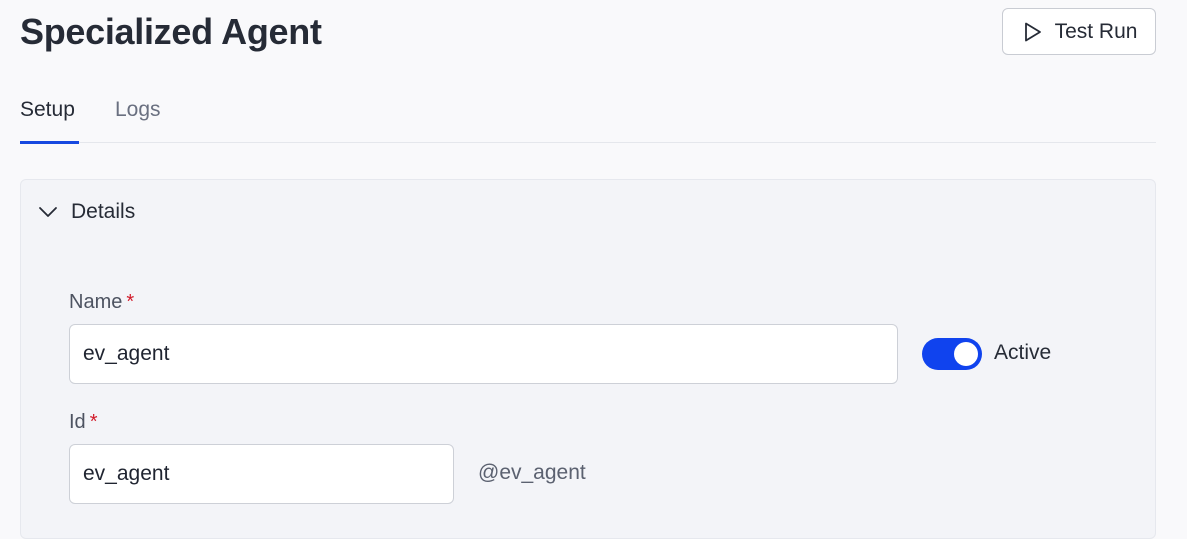  I want to click on id-input, so click(261, 474).